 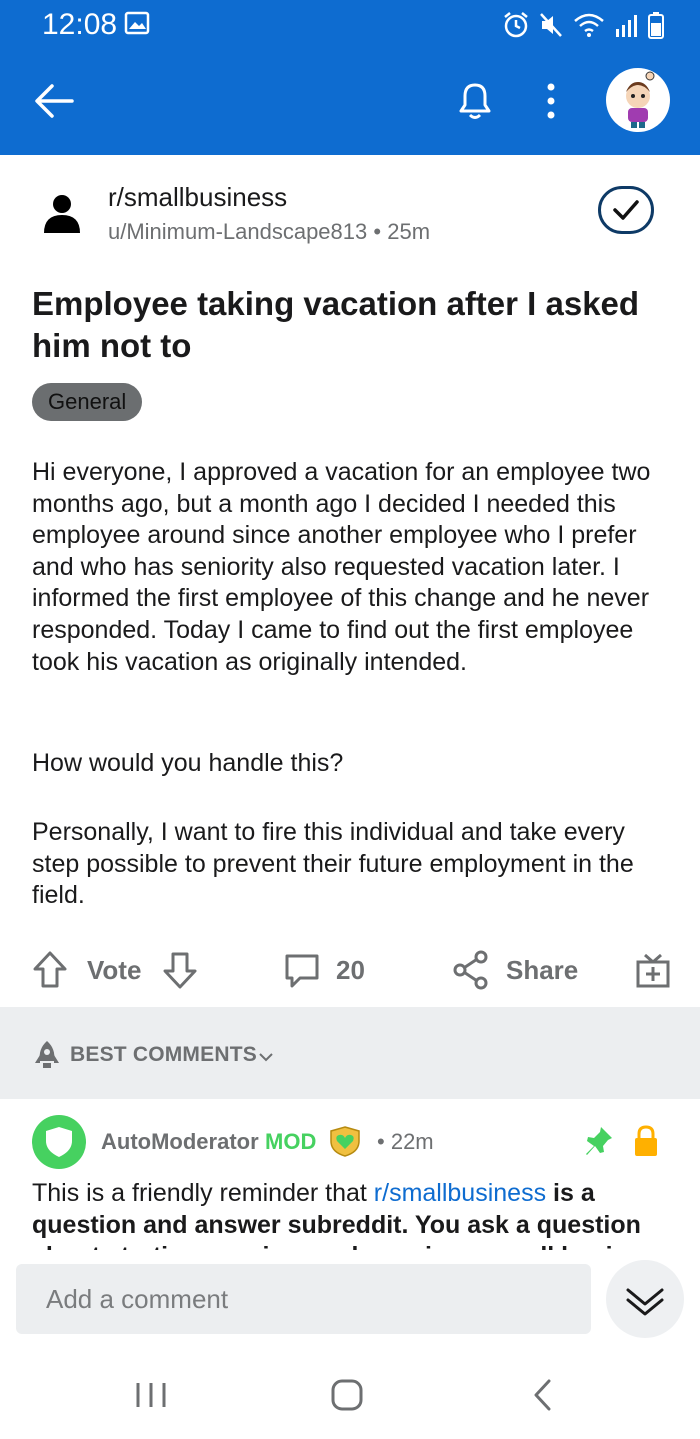 I want to click on comment-sort-bar: BEST COMMENTS, so click(x=350, y=1053).